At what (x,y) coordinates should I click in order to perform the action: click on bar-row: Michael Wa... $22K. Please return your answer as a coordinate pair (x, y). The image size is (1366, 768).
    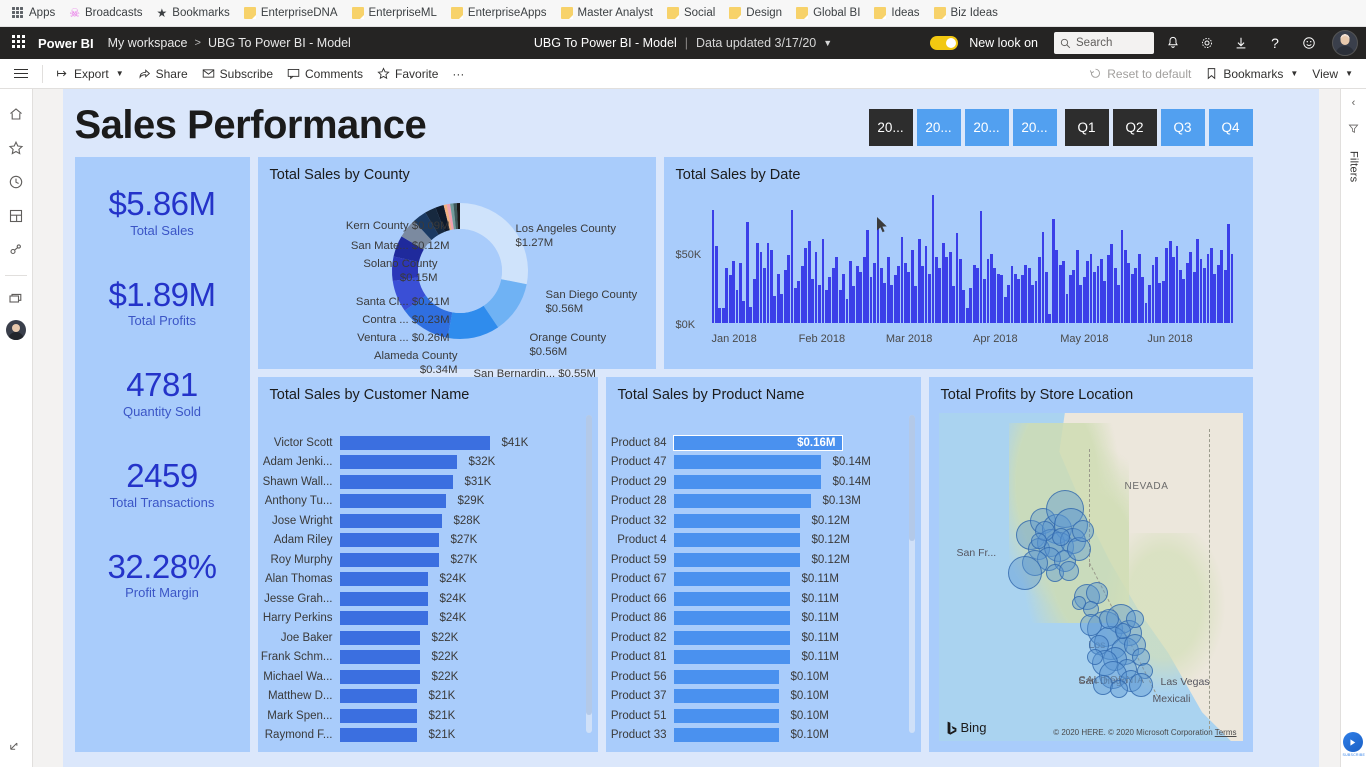
    Looking at the image, I should click on (417, 677).